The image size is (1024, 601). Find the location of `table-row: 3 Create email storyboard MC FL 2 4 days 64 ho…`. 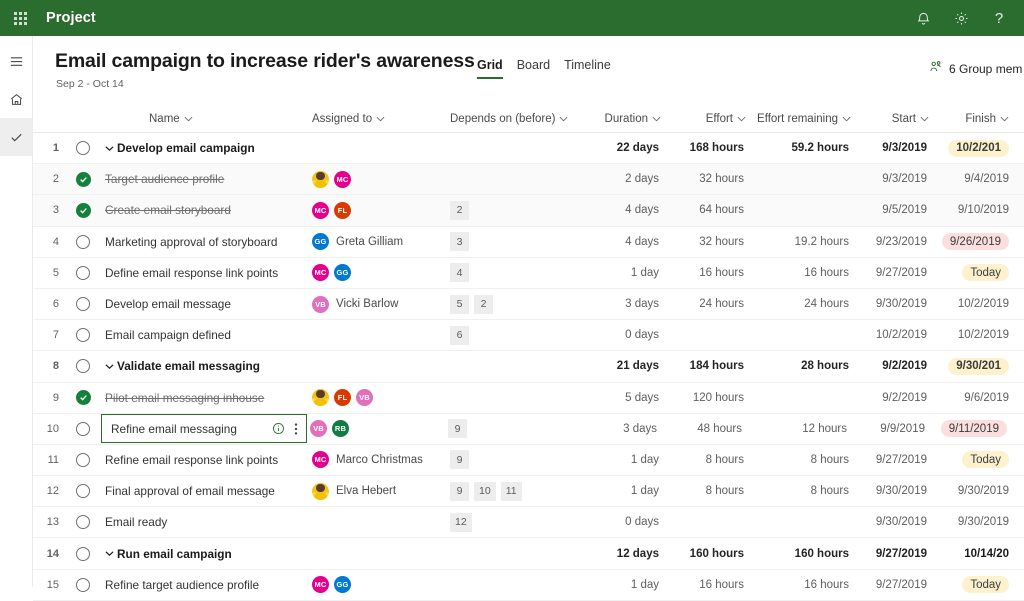

table-row: 3 Create email storyboard MC FL 2 4 days 64 ho… is located at coordinates (528, 211).